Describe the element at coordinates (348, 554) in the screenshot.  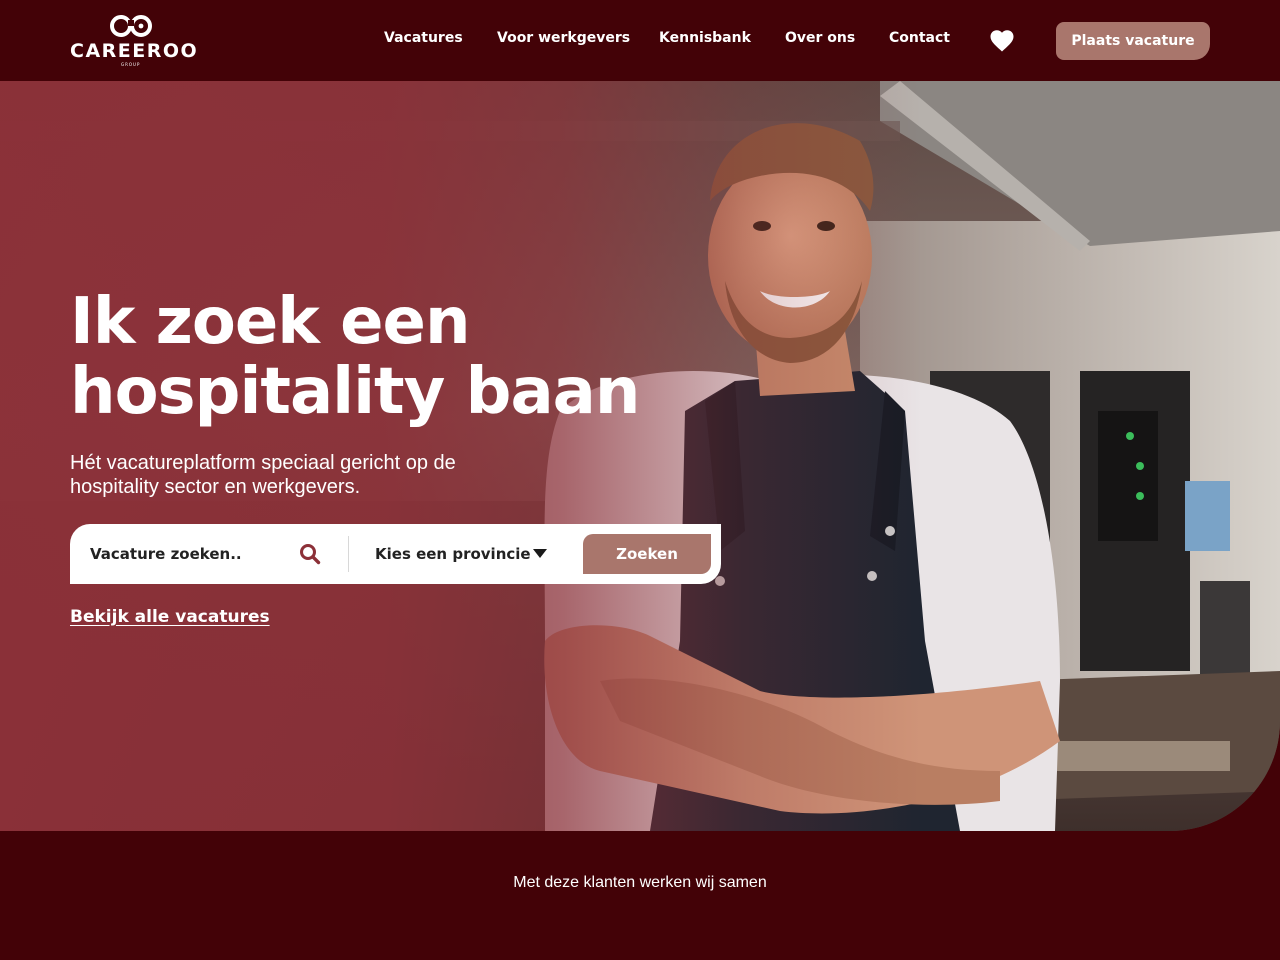
I see `search-divider` at that location.